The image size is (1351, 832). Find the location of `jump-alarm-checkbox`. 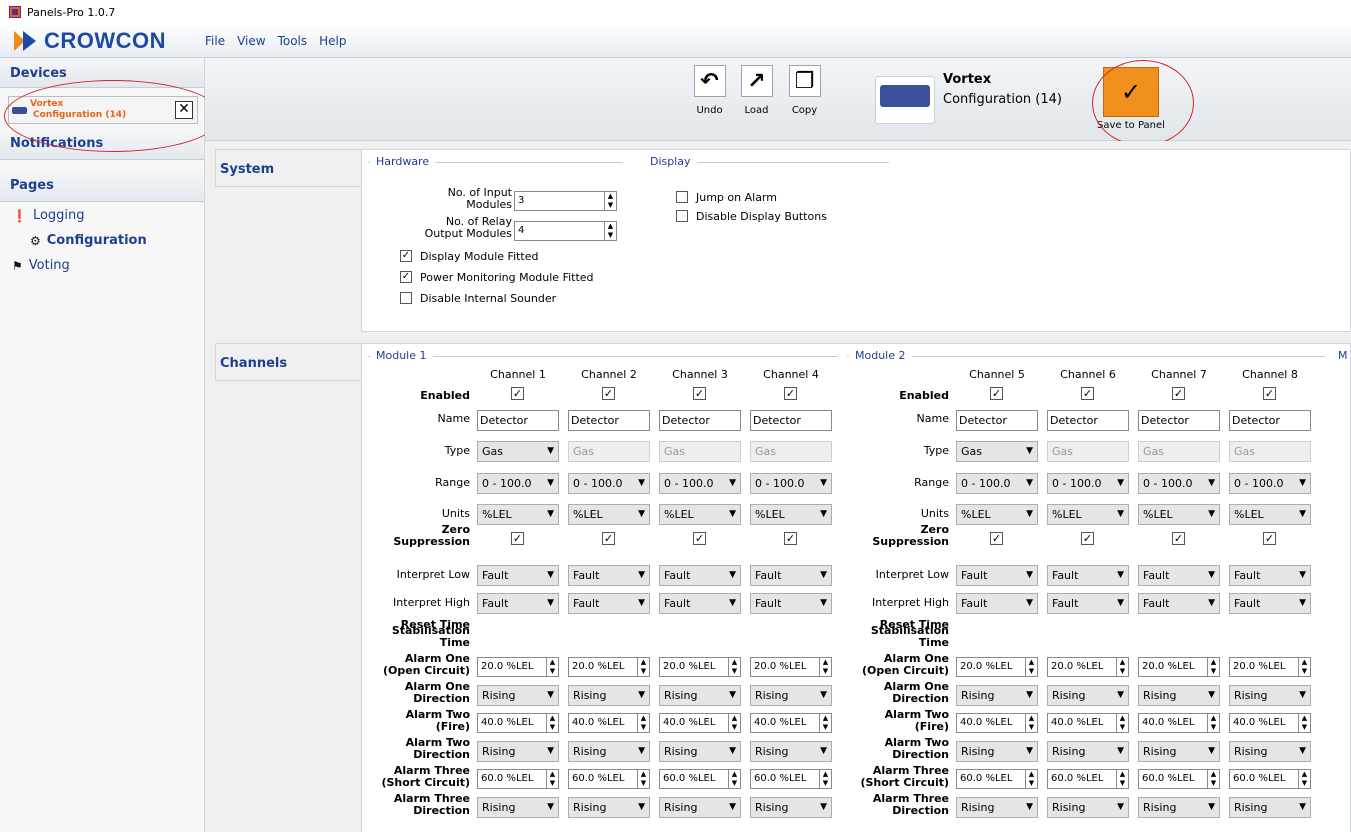

jump-alarm-checkbox is located at coordinates (682, 197).